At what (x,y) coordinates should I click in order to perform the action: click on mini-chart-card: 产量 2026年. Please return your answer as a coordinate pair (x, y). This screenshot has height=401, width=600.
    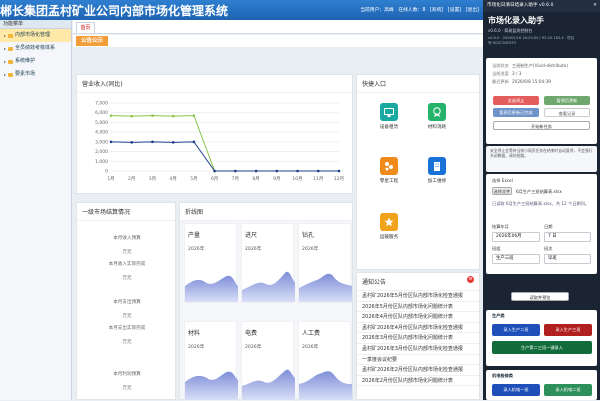
    Looking at the image, I should click on (211, 263).